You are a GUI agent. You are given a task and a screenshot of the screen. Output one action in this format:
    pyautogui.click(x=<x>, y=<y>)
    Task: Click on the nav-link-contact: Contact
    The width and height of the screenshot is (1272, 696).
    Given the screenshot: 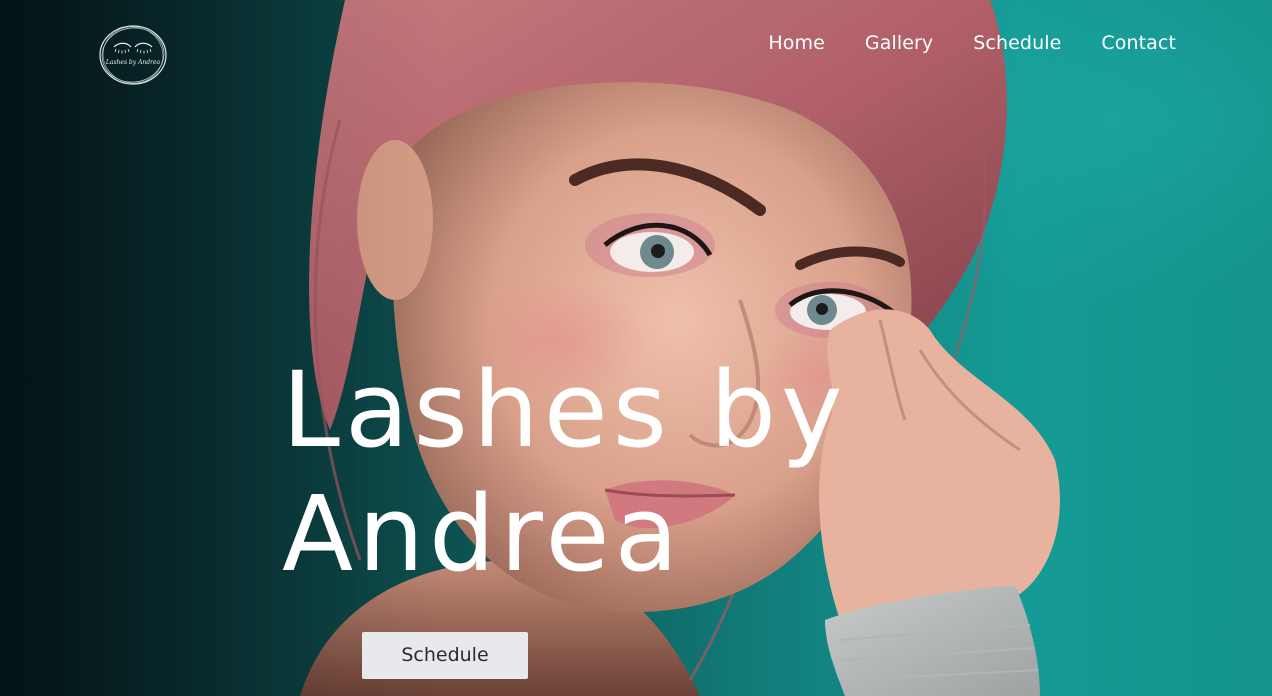 What is the action you would take?
    pyautogui.click(x=1138, y=43)
    